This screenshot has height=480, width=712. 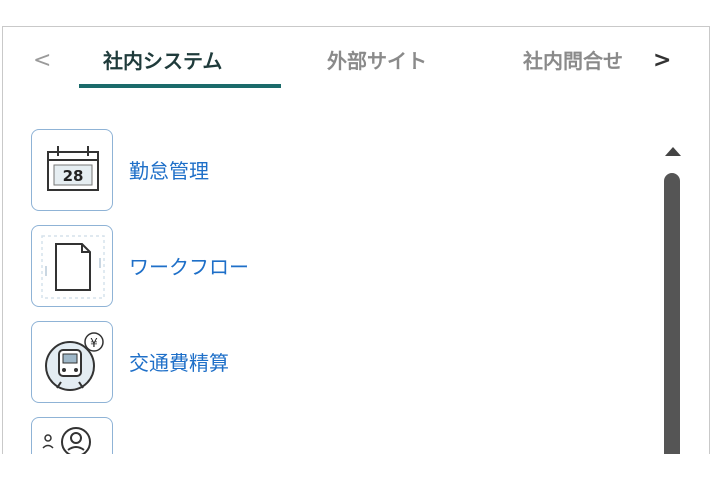 I want to click on calendar-icon: 28, so click(x=72, y=170).